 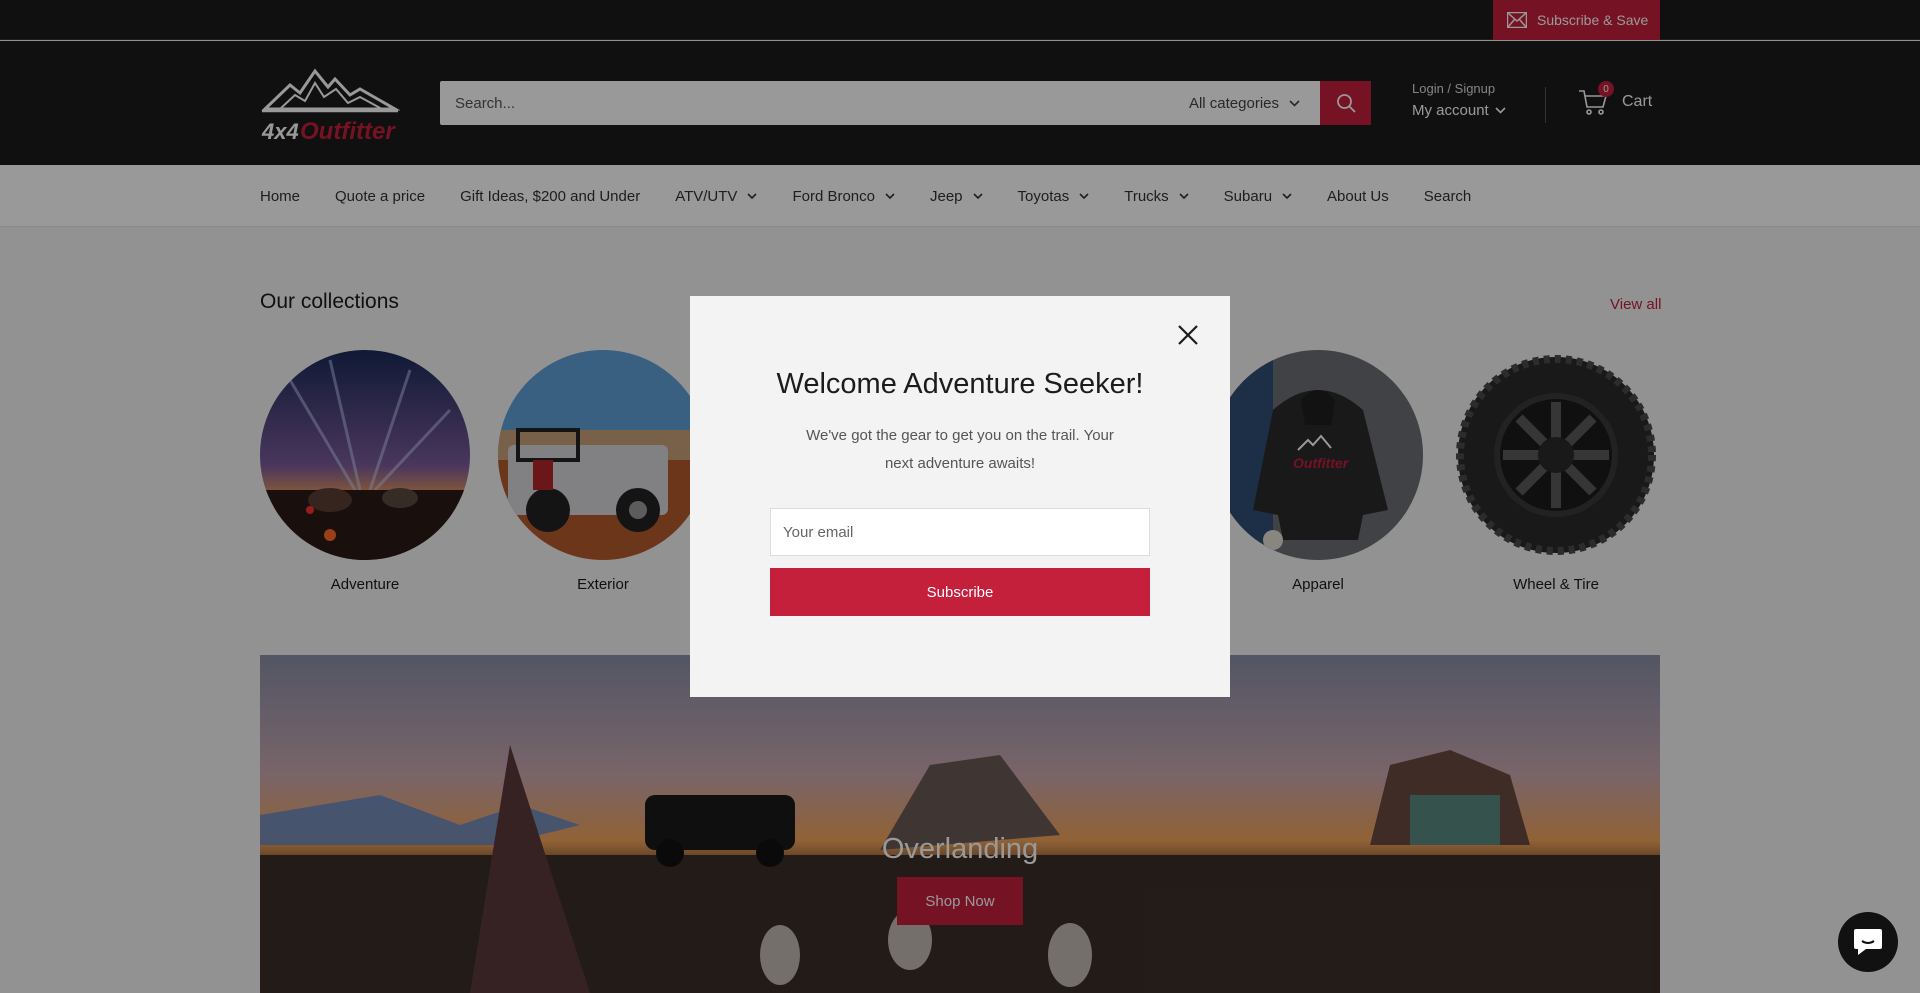 I want to click on chat-icon, so click(x=1868, y=942).